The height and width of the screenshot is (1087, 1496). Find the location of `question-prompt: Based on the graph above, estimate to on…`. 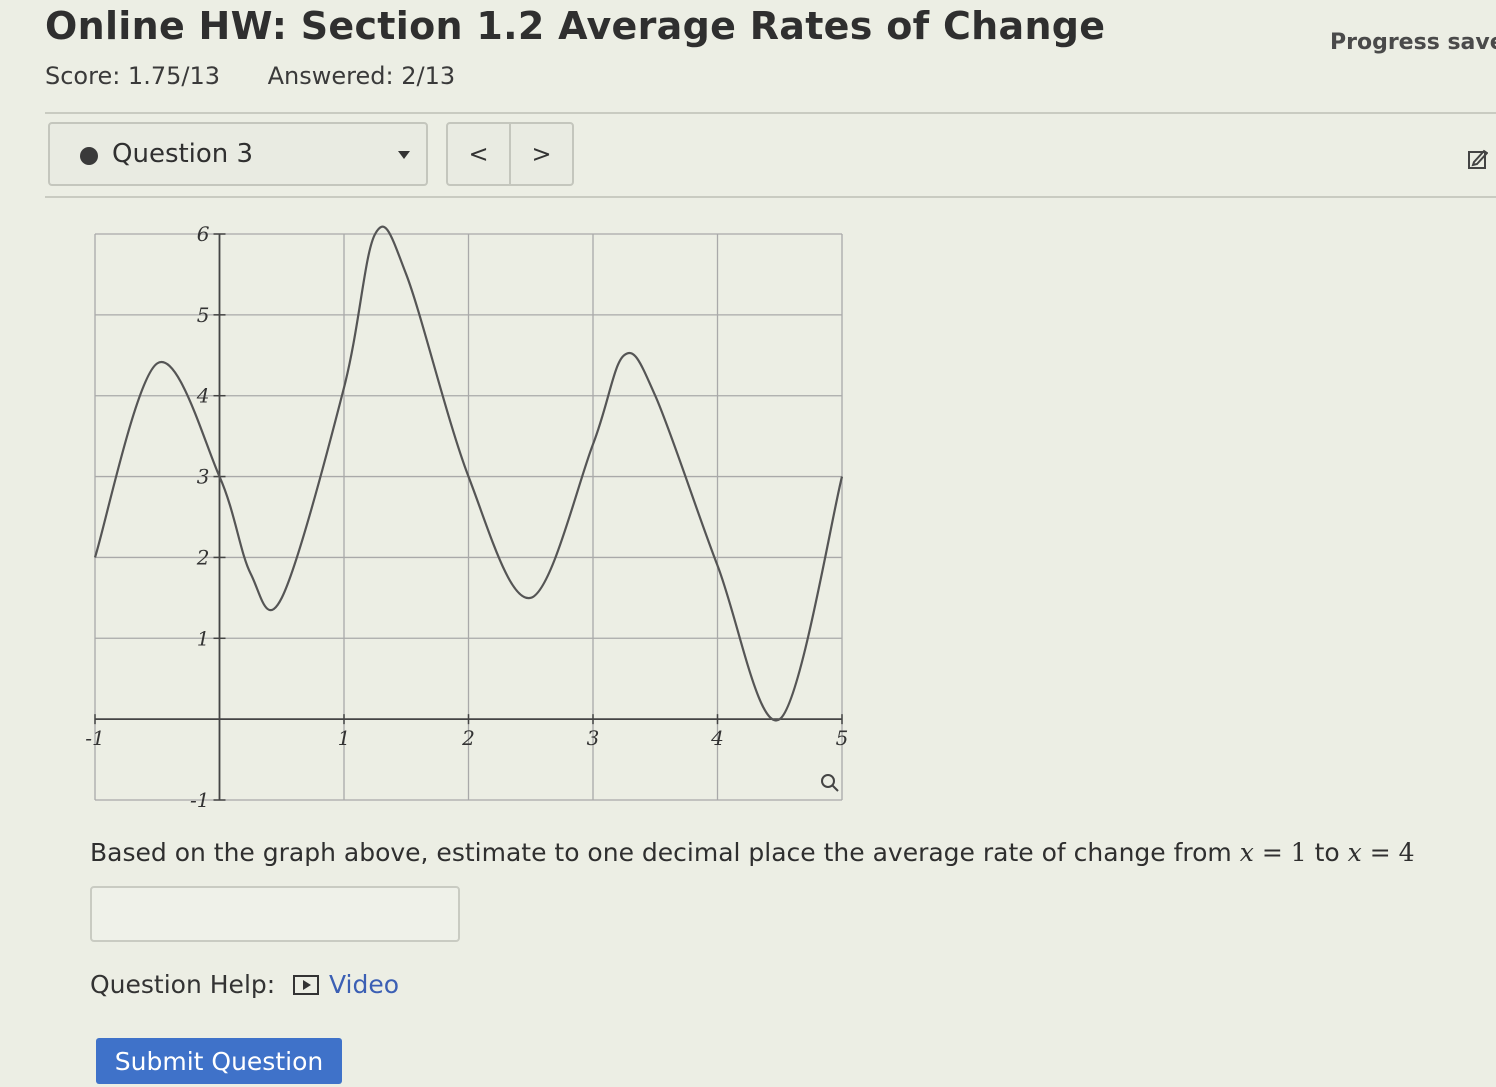

question-prompt: Based on the graph above, estimate to on… is located at coordinates (752, 852).